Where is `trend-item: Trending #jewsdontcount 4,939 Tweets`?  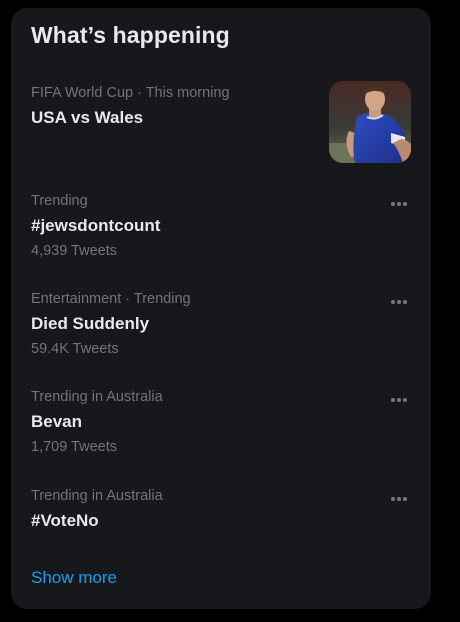 trend-item: Trending #jewsdontcount 4,939 Tweets is located at coordinates (221, 231).